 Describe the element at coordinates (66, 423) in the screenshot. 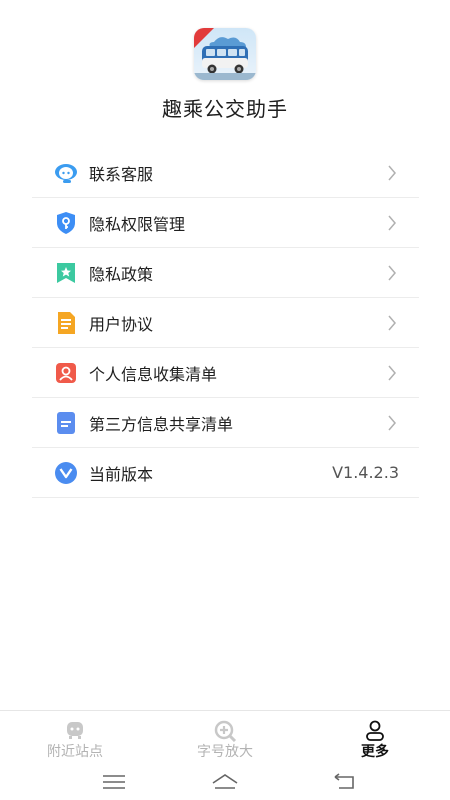

I see `file-lines-icon` at that location.